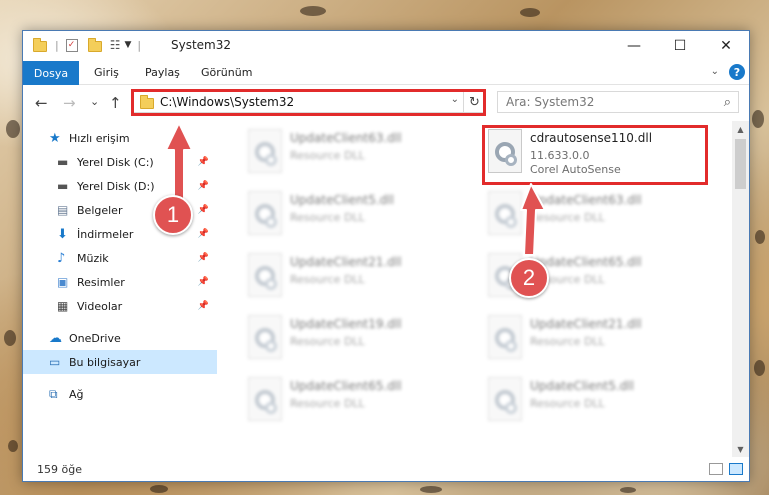  What do you see at coordinates (115, 103) in the screenshot?
I see `up-button: ↑` at bounding box center [115, 103].